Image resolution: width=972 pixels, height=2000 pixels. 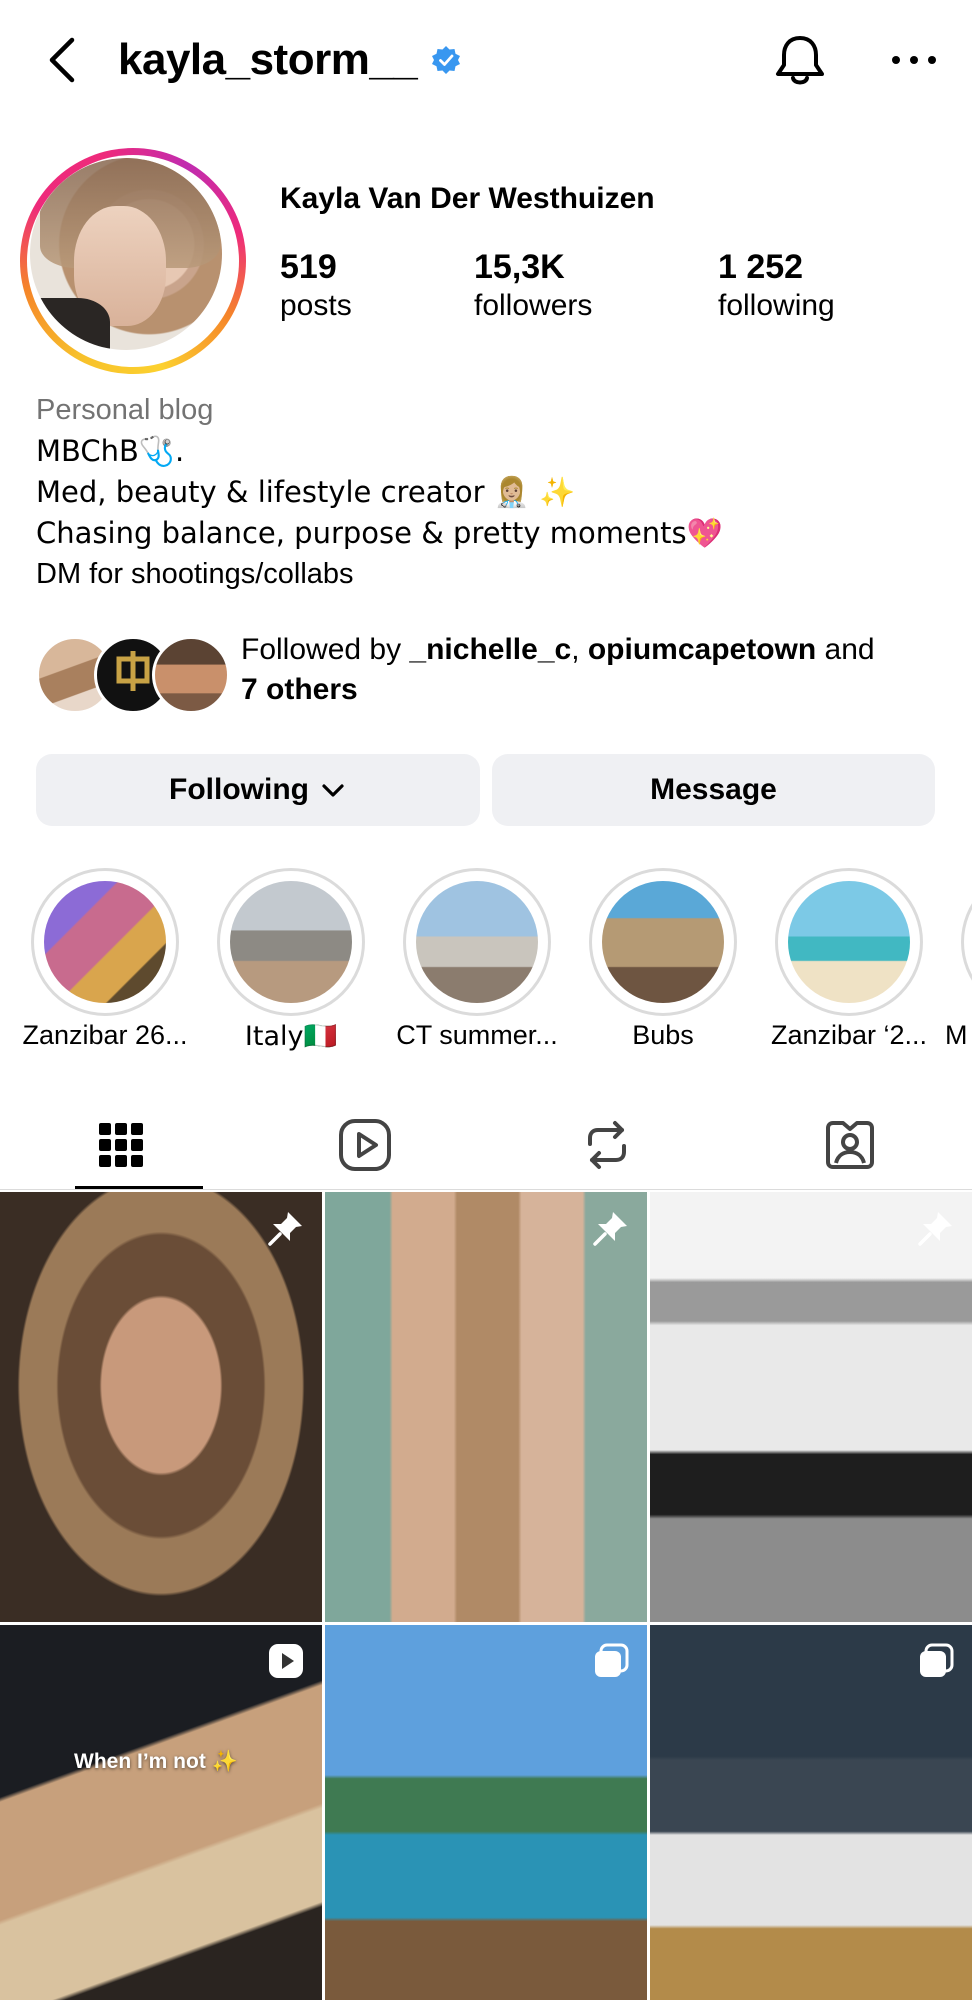 I want to click on more-horizontal-icon, so click(x=914, y=60).